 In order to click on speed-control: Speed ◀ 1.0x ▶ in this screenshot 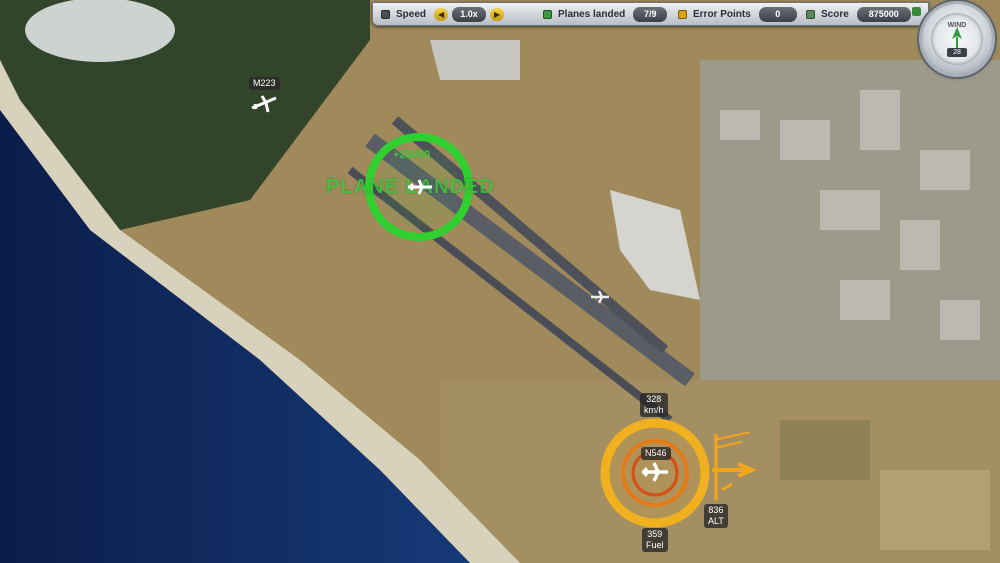, I will do `click(443, 14)`.